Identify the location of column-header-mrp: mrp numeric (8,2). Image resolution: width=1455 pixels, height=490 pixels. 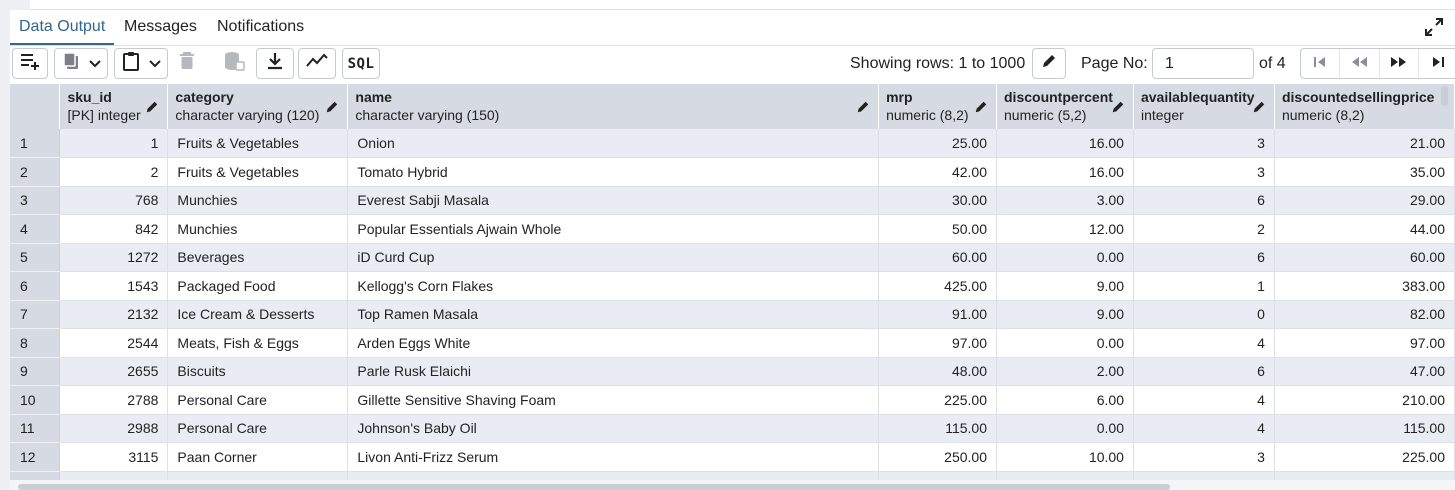
(937, 106).